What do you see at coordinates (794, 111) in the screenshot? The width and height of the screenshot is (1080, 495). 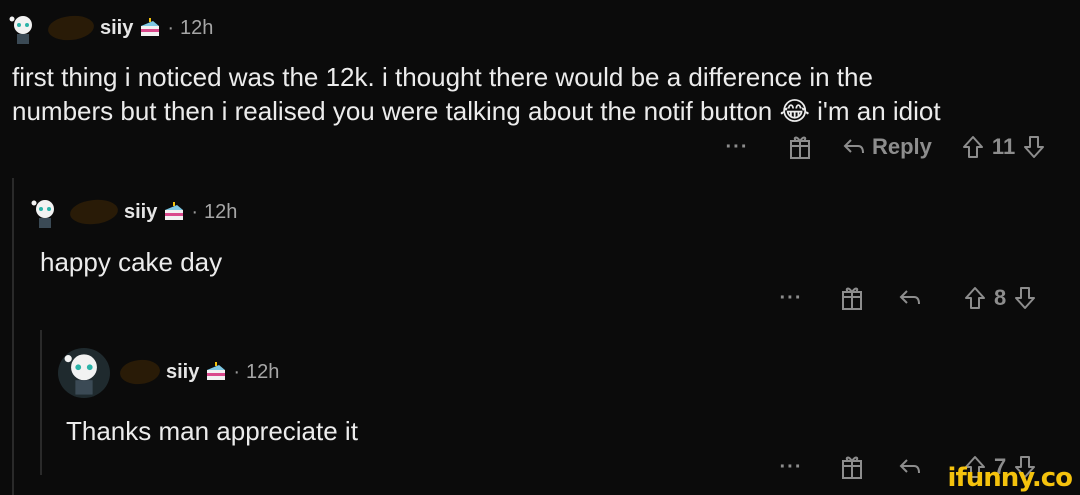 I see `laughing-emoji: 😂` at bounding box center [794, 111].